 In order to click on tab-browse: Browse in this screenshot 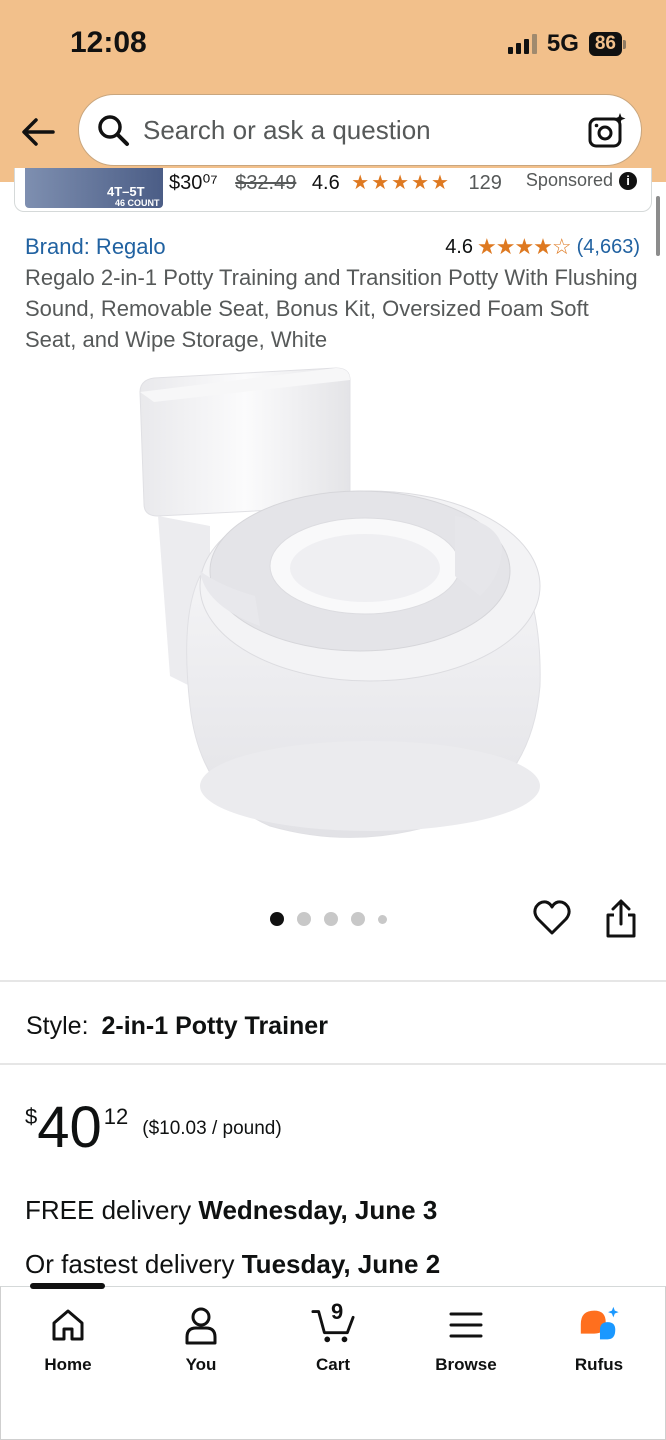, I will do `click(466, 1339)`.